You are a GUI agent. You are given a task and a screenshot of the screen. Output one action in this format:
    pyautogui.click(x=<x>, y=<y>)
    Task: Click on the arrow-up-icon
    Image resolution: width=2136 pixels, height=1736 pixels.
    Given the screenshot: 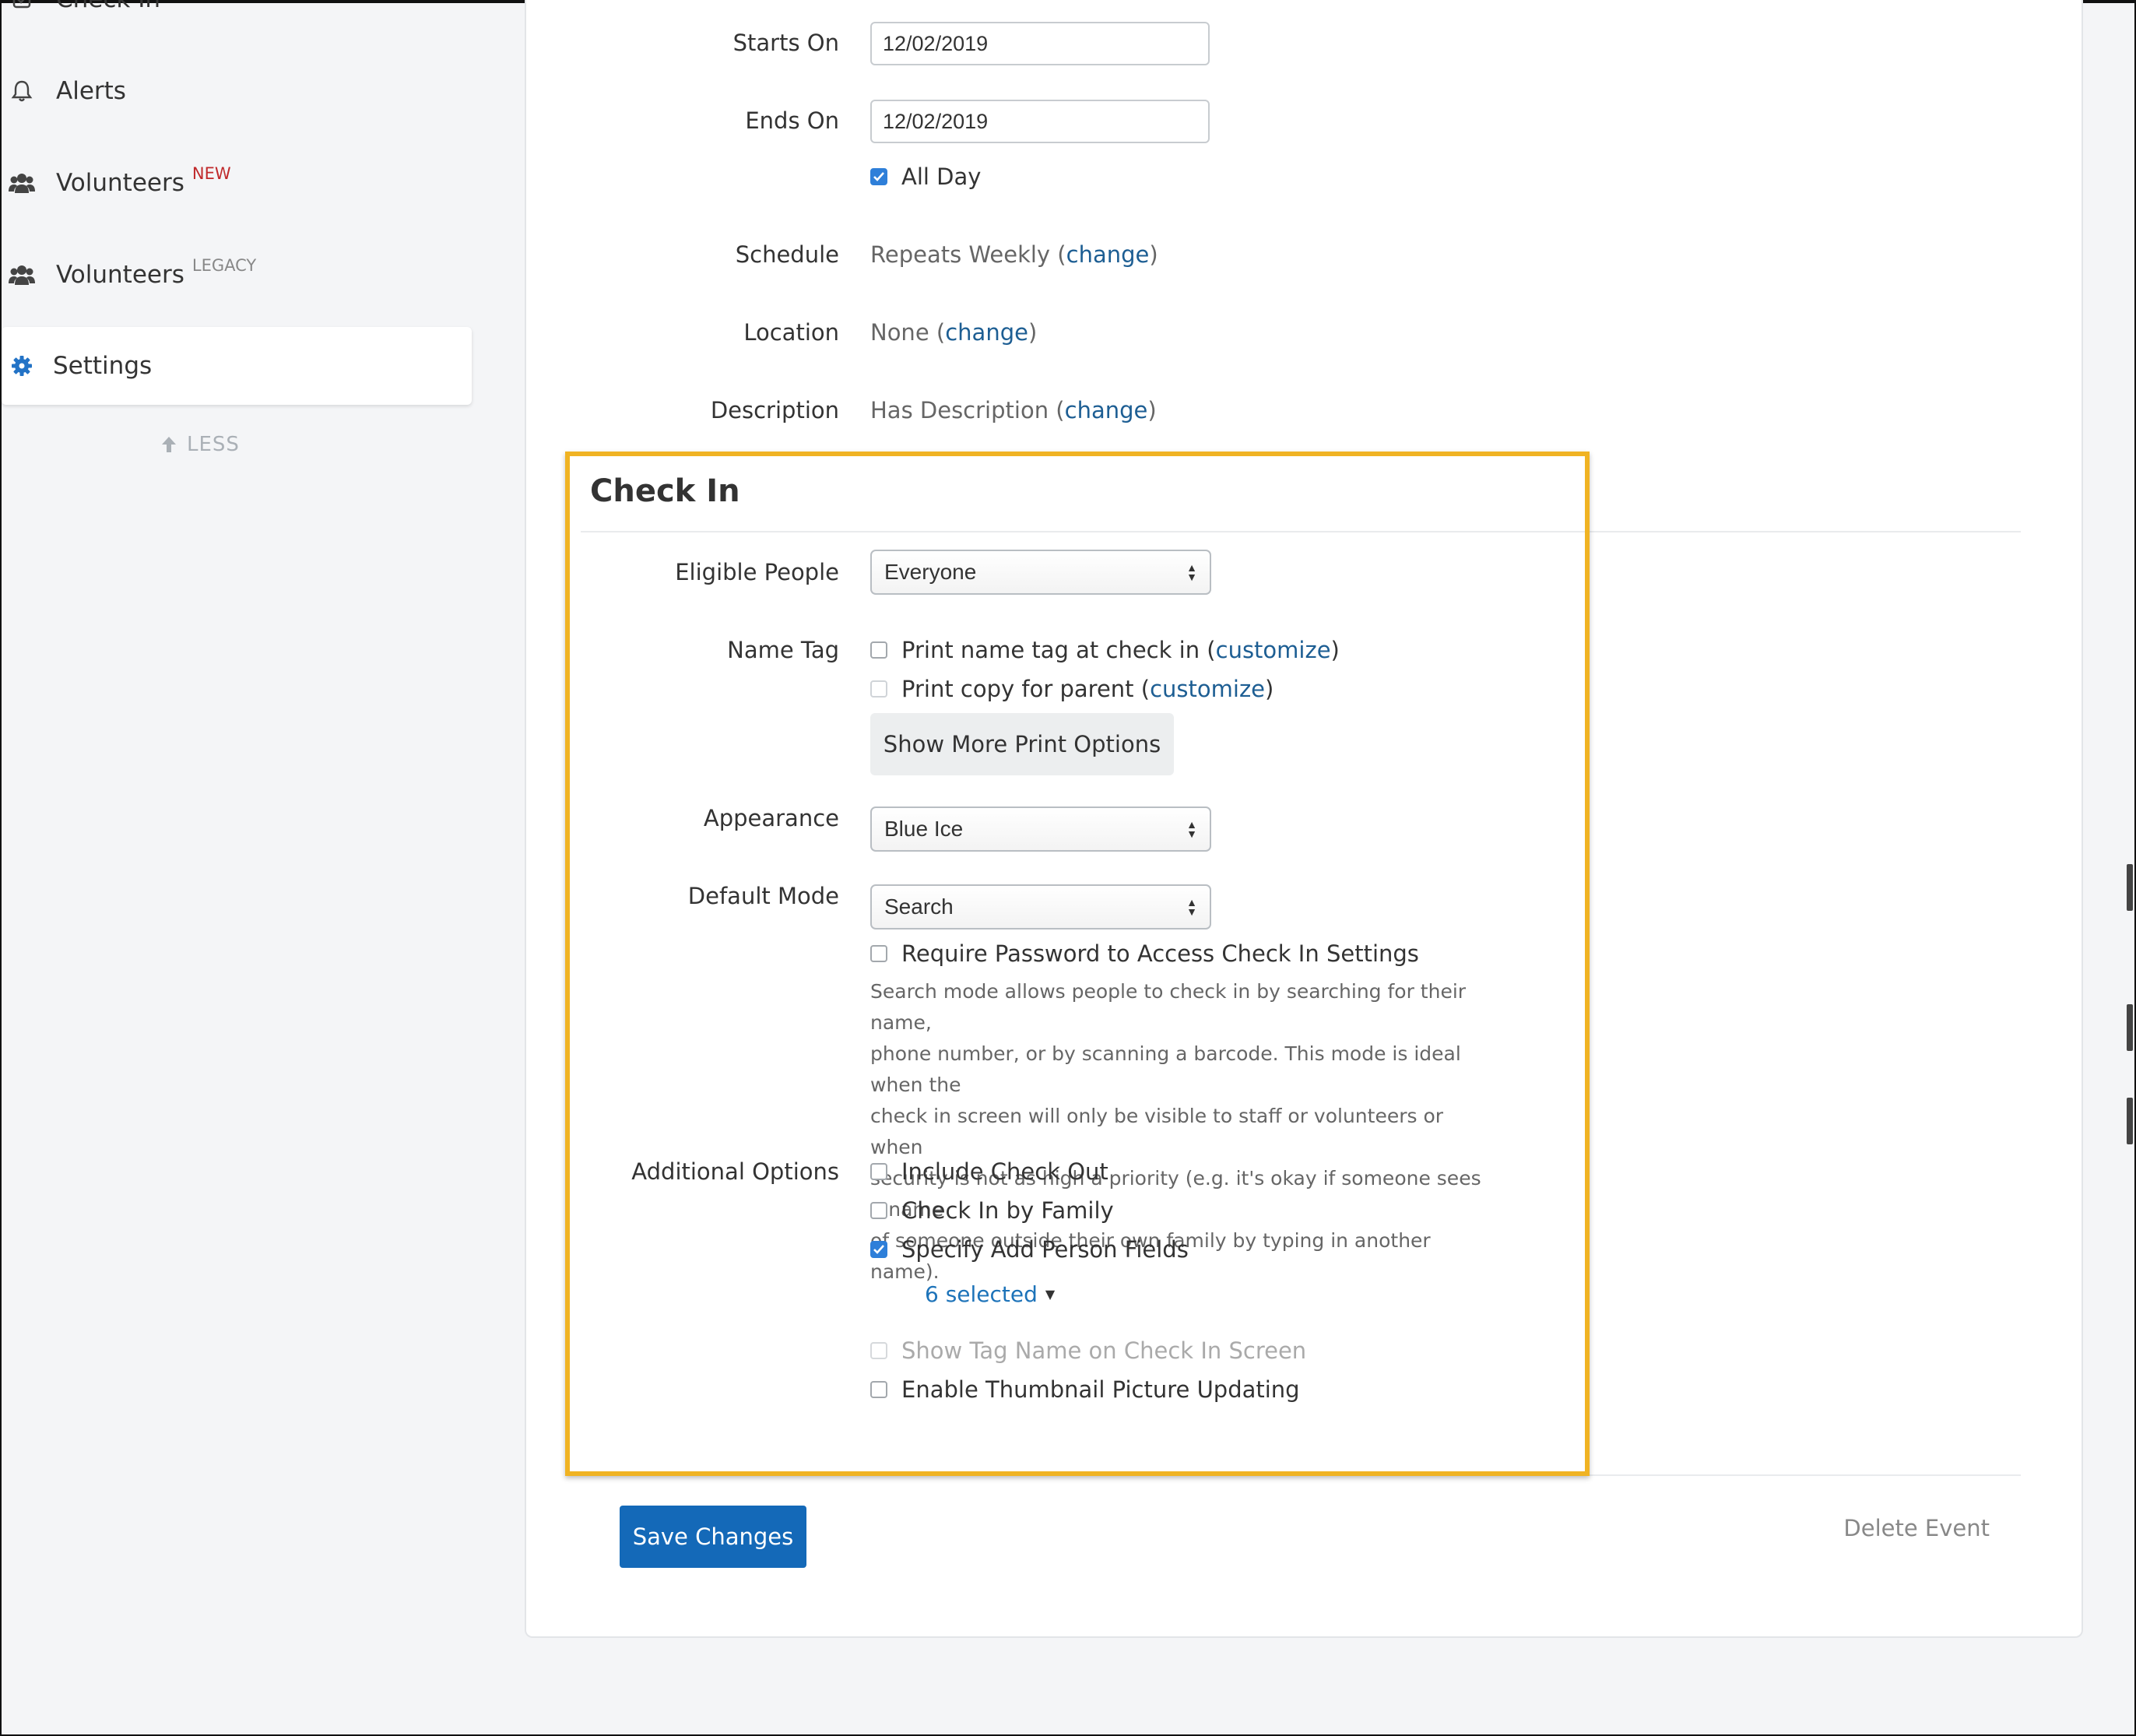 What is the action you would take?
    pyautogui.click(x=168, y=444)
    